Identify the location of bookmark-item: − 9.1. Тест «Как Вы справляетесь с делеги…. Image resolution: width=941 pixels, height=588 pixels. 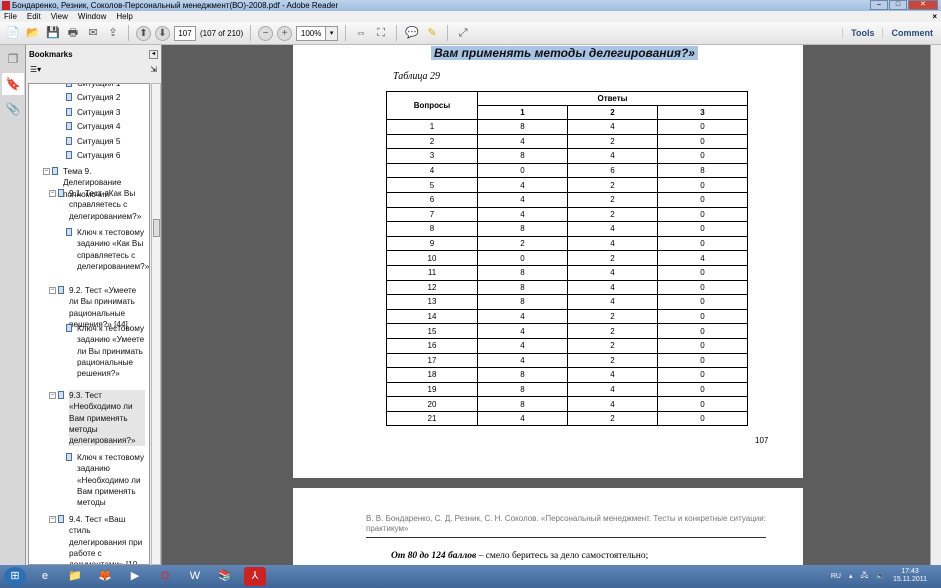
(97, 205).